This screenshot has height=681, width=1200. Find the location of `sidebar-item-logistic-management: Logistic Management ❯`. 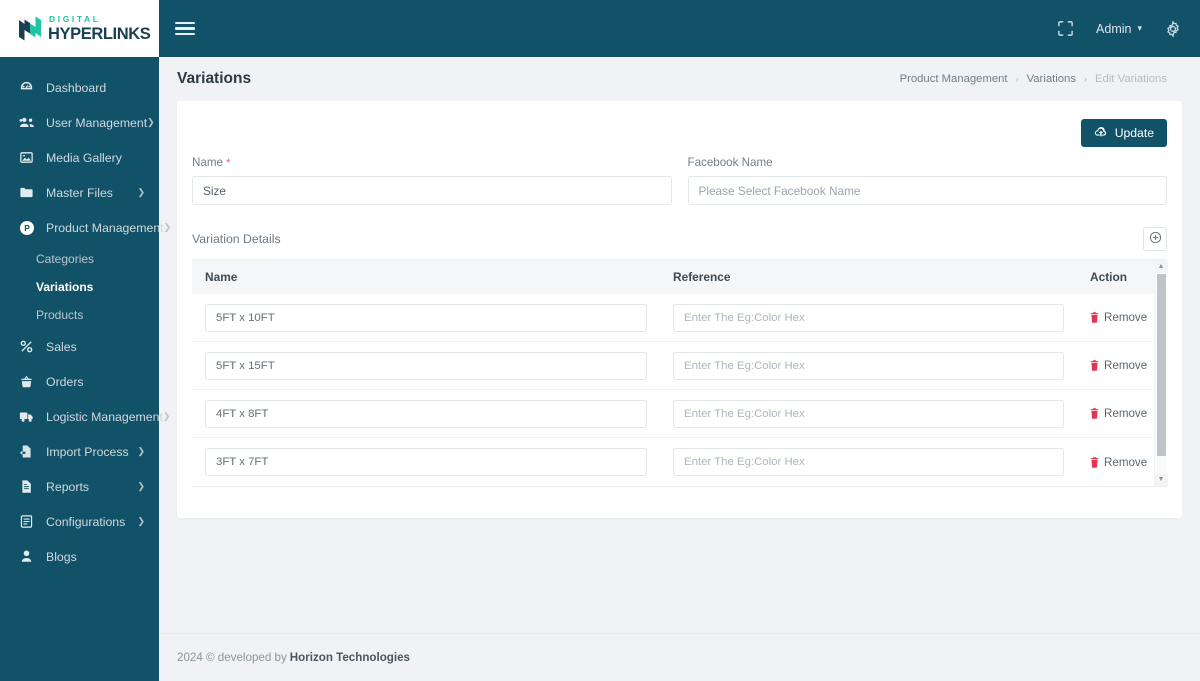

sidebar-item-logistic-management: Logistic Management ❯ is located at coordinates (85, 416).